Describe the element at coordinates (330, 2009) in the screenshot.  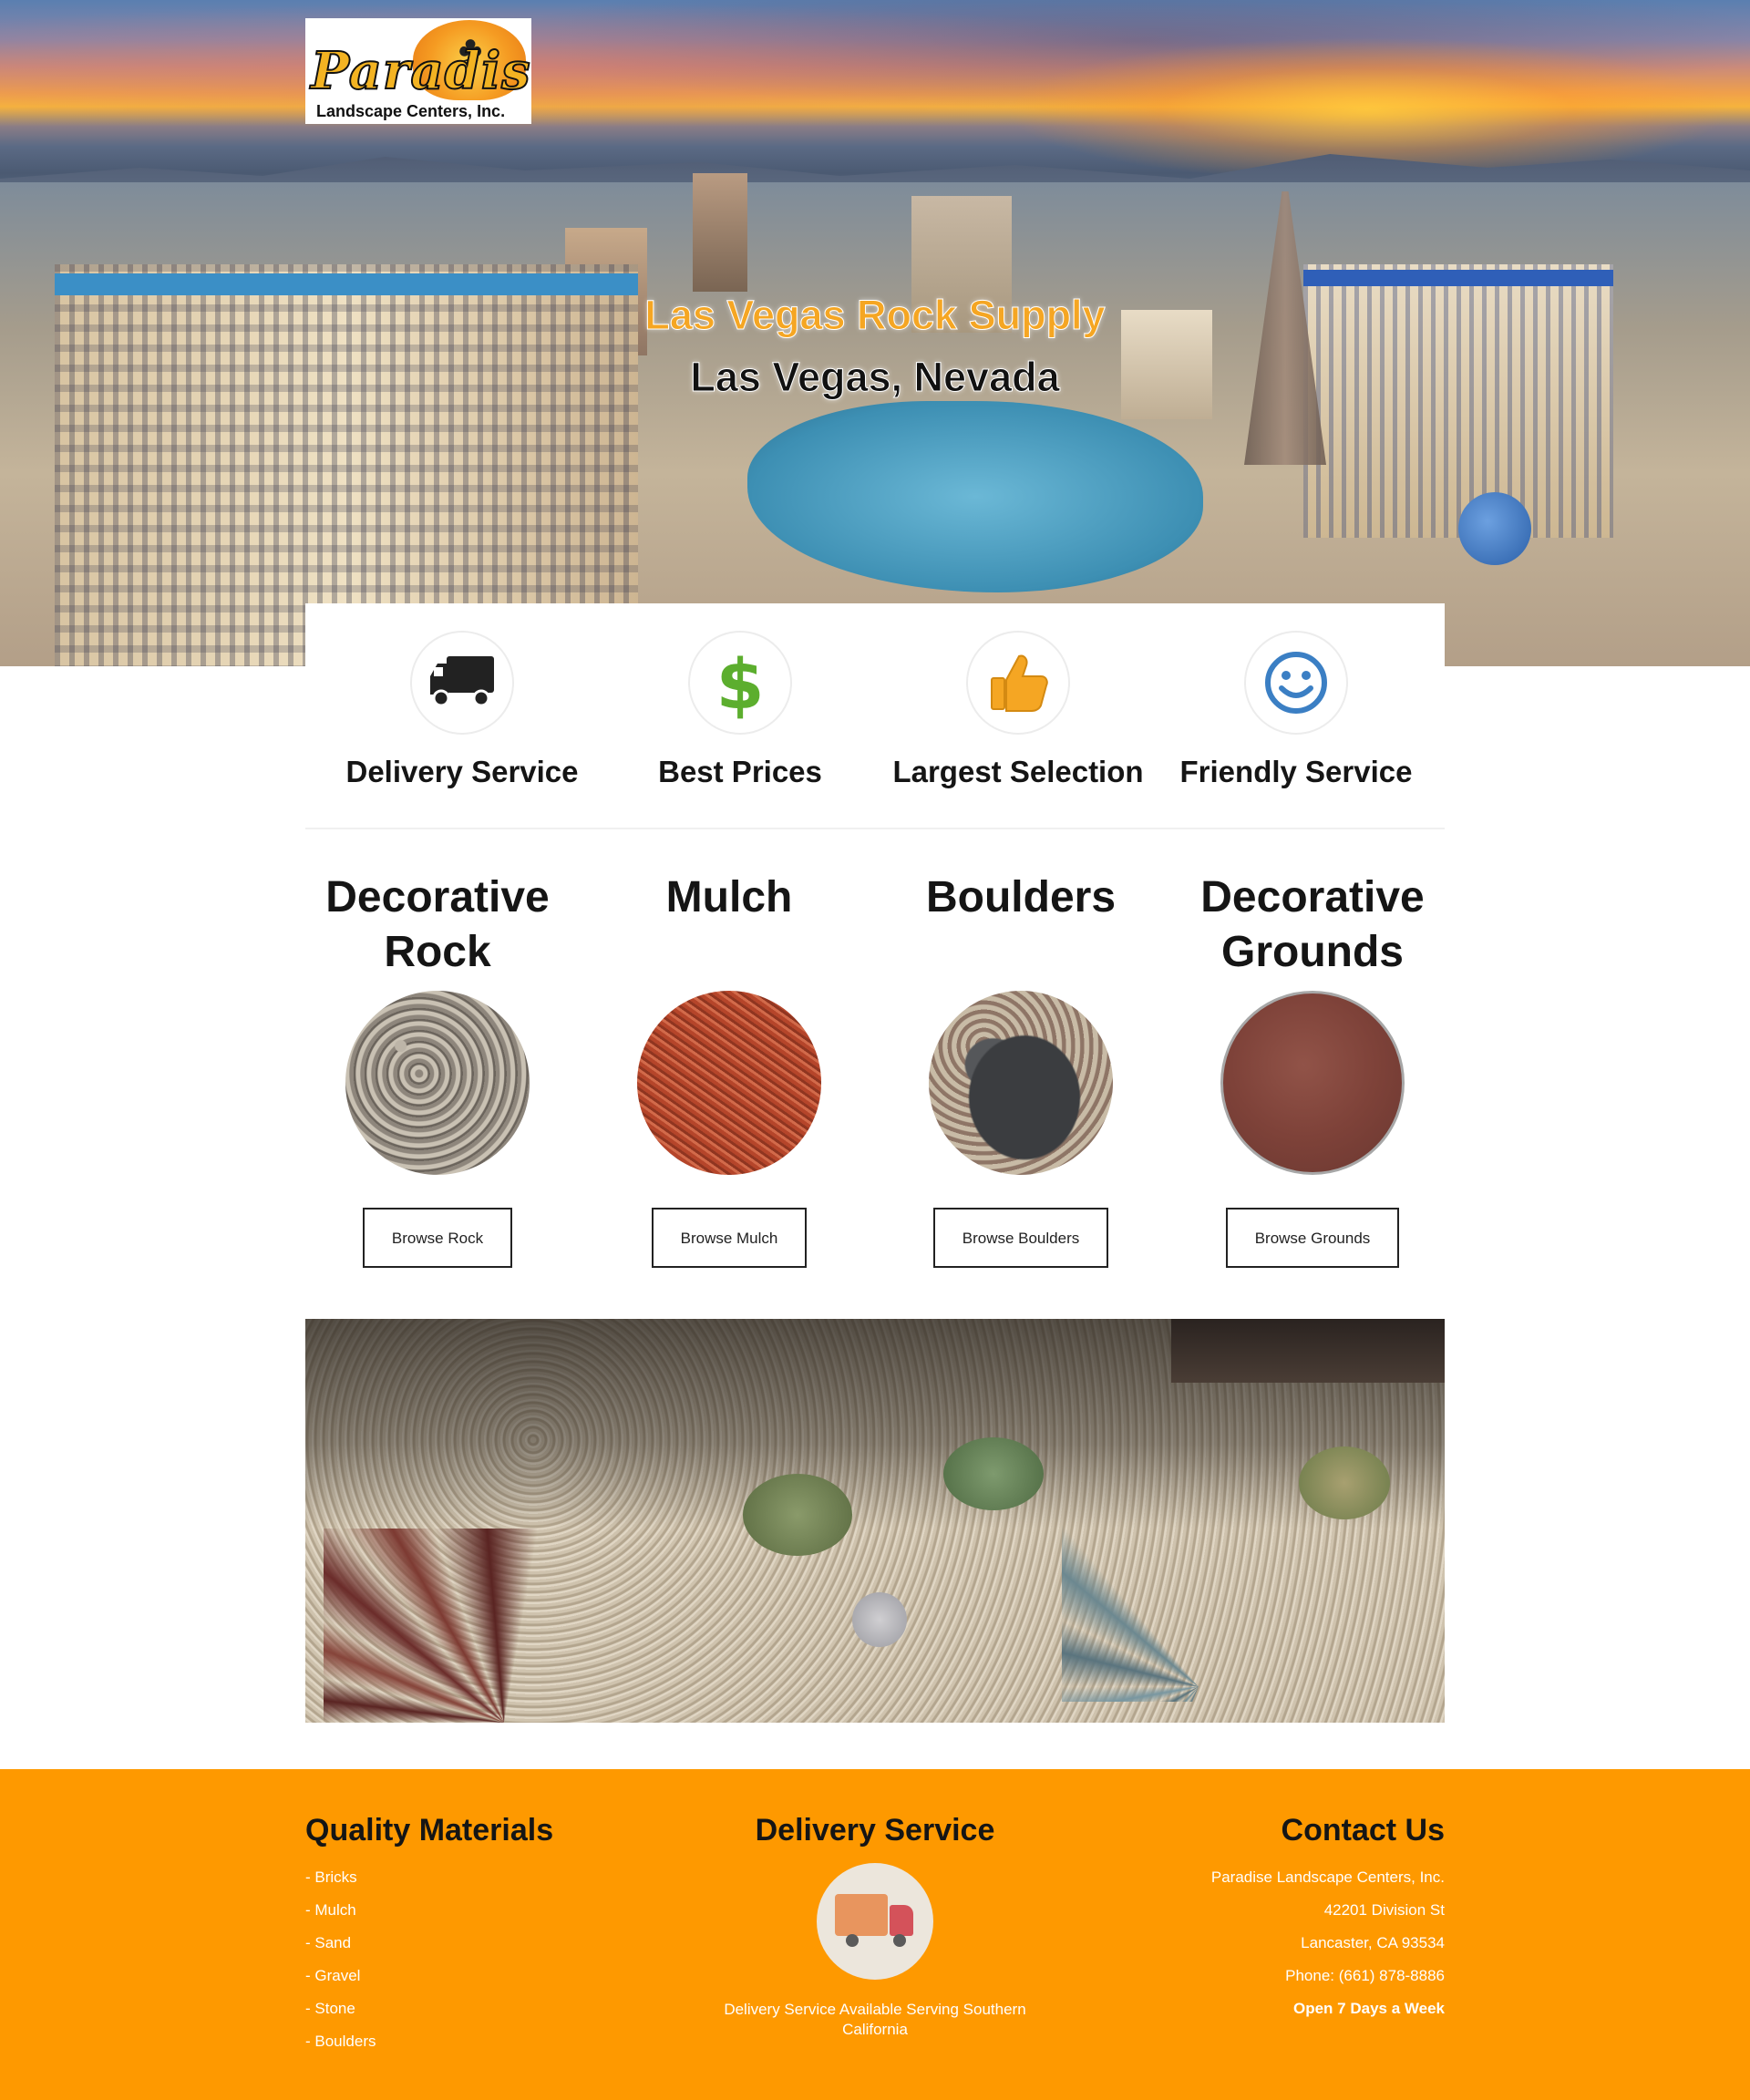
I see `list-item: - Stone` at that location.